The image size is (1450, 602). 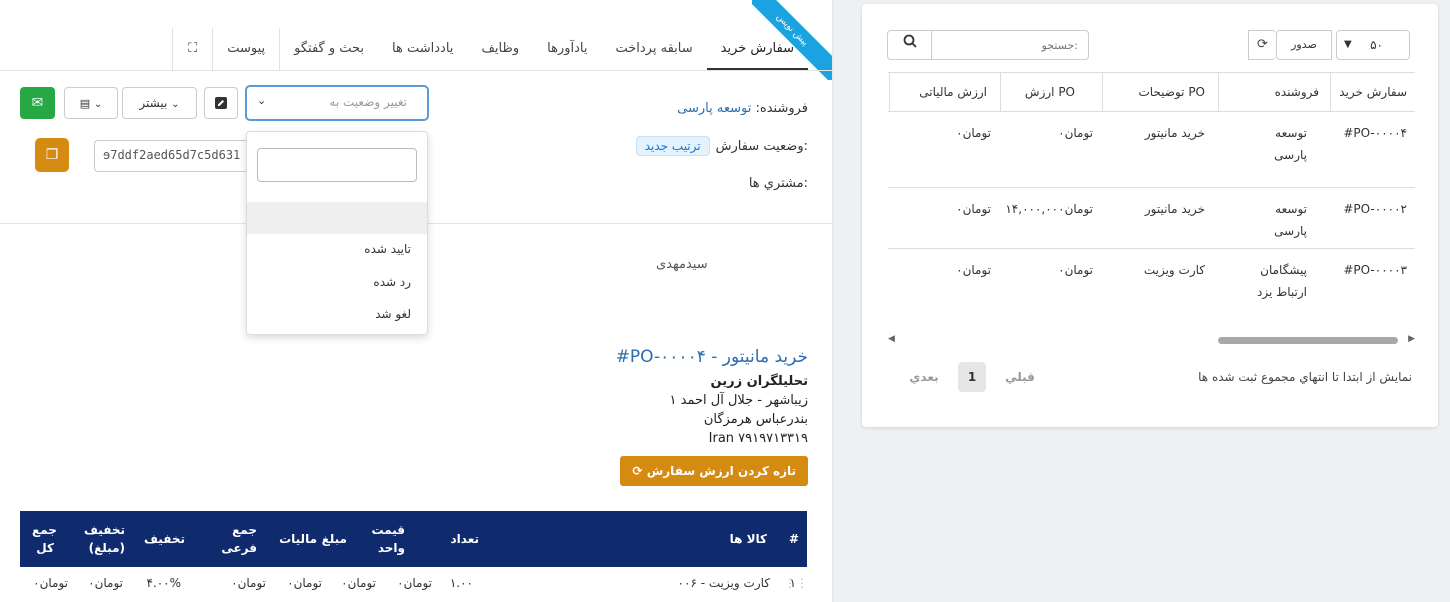 I want to click on th-tax: ارزش مالیاتی, so click(x=953, y=92).